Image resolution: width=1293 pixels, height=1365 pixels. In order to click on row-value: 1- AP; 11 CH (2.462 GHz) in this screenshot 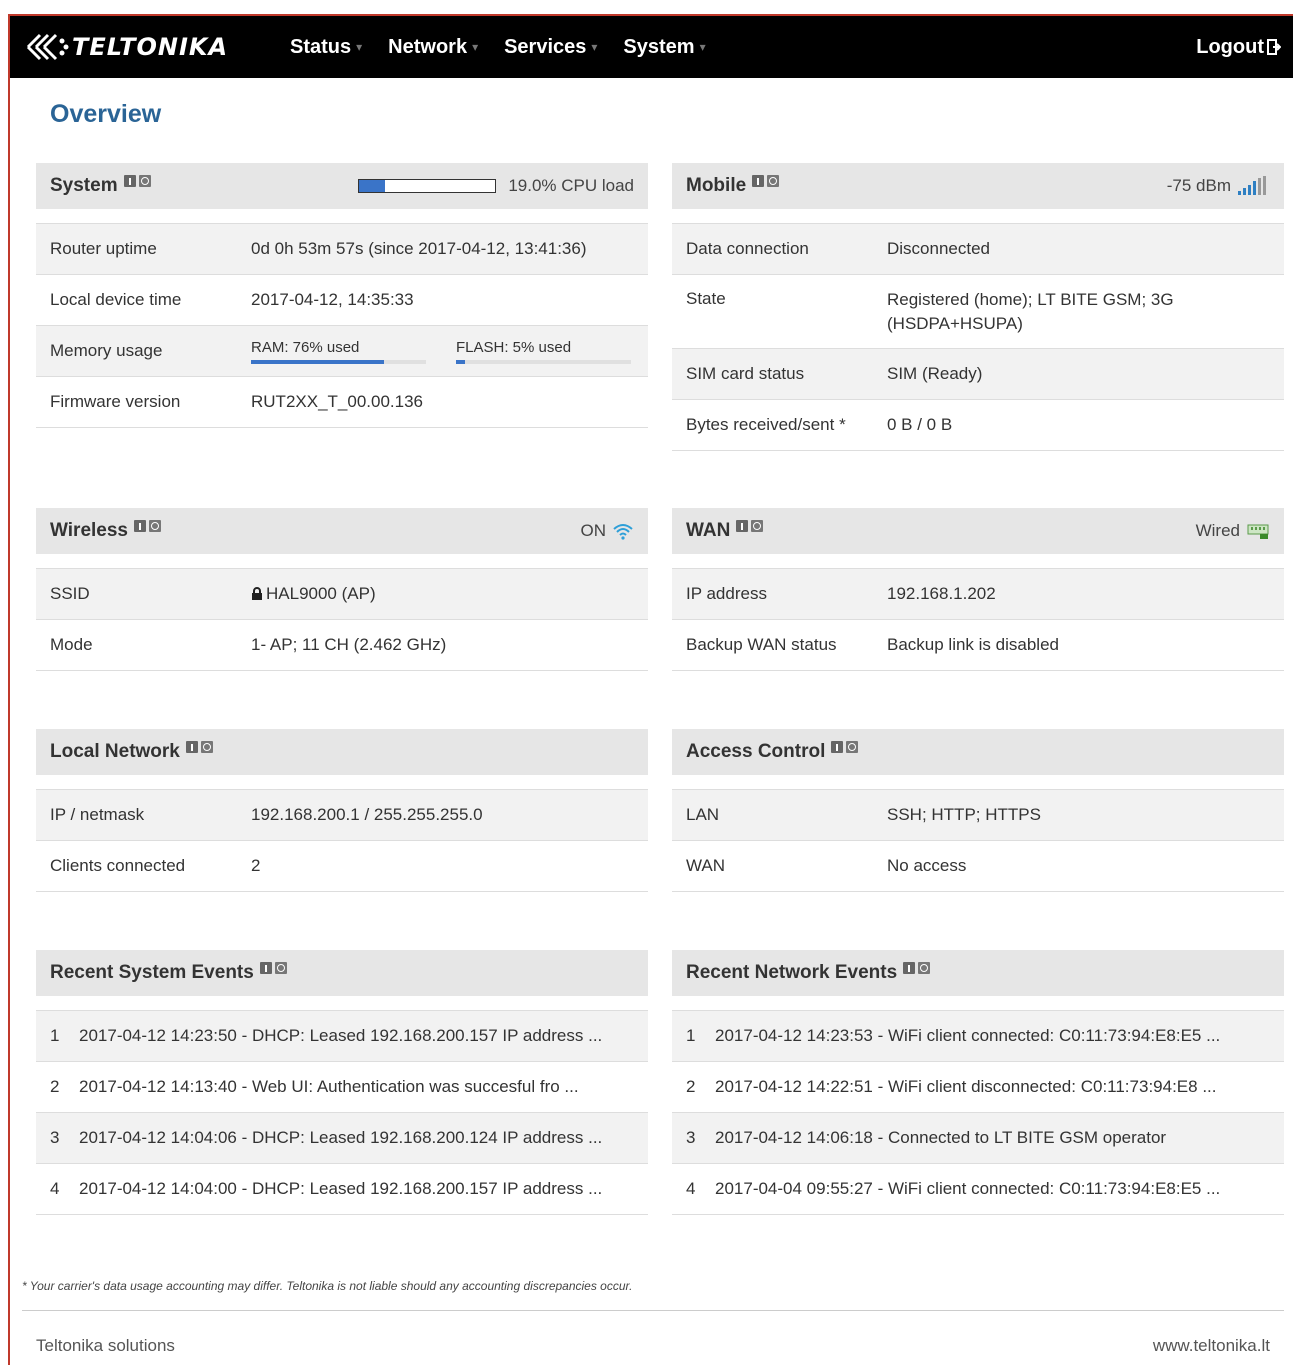, I will do `click(349, 644)`.